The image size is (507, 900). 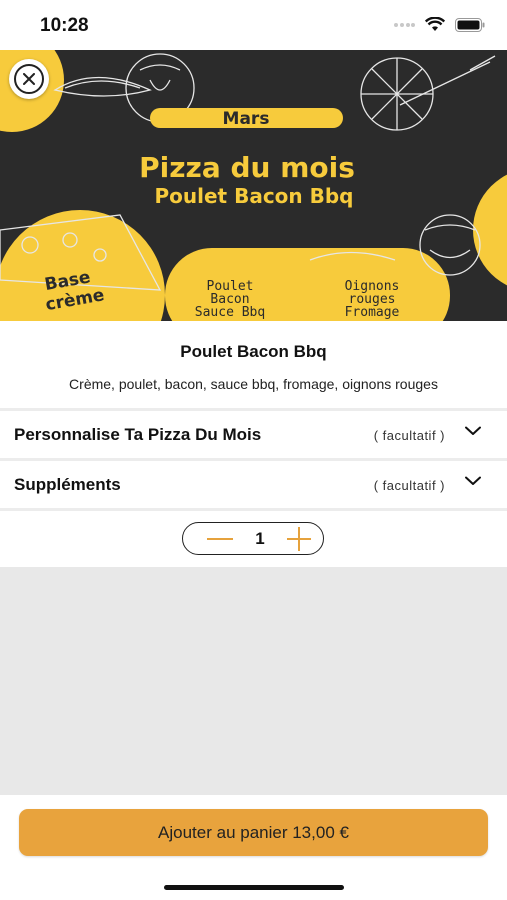 What do you see at coordinates (253, 25) in the screenshot?
I see `status-bar: 10:28` at bounding box center [253, 25].